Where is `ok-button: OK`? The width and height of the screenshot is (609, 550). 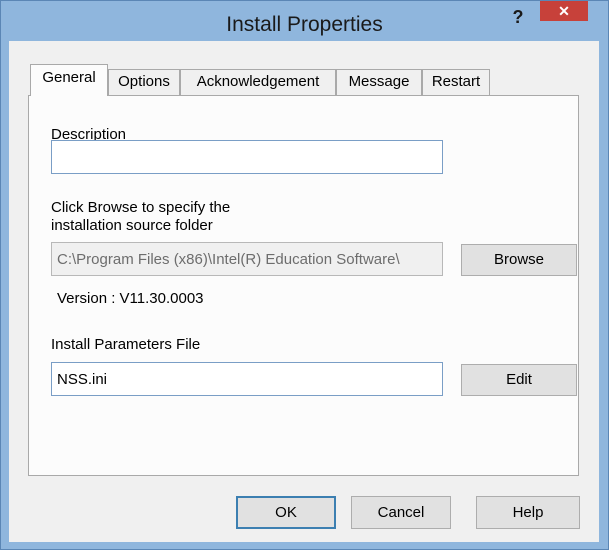
ok-button: OK is located at coordinates (286, 512).